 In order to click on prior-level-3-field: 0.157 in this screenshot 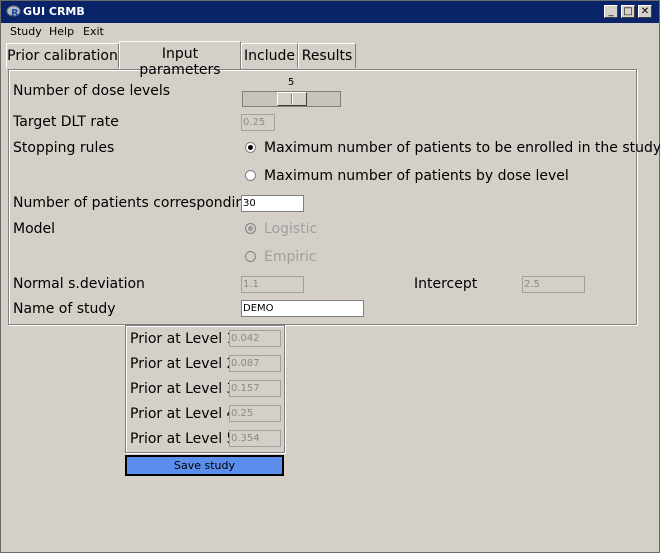, I will do `click(255, 388)`.